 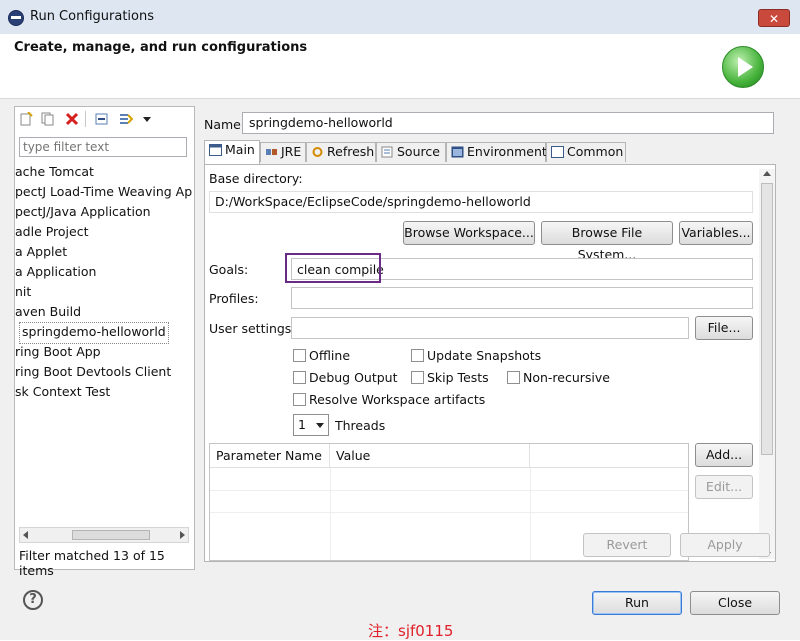 I want to click on dialog-header: Create, manage, and run configurations, so click(x=400, y=66).